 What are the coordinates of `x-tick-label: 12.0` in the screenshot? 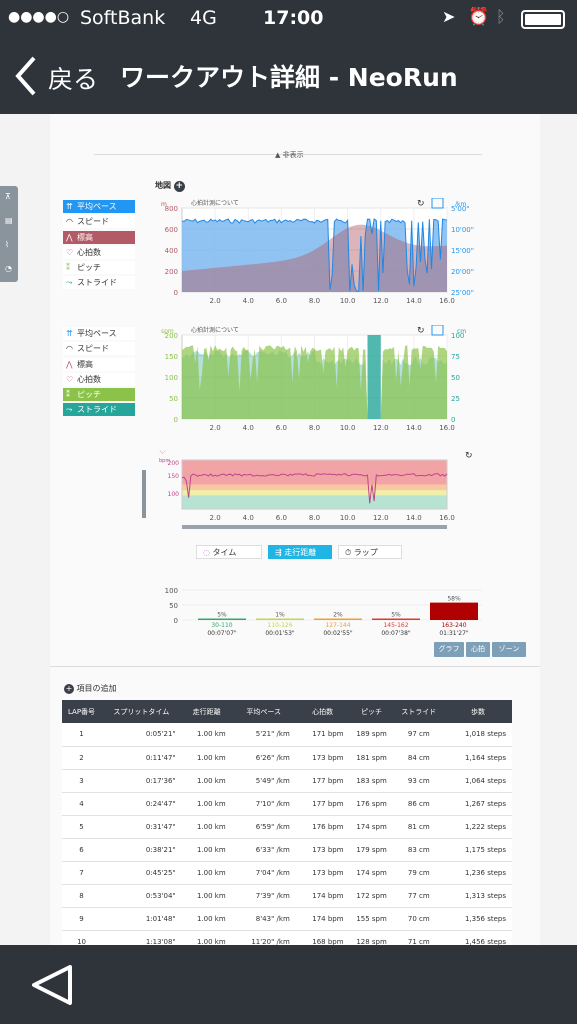 It's located at (381, 428).